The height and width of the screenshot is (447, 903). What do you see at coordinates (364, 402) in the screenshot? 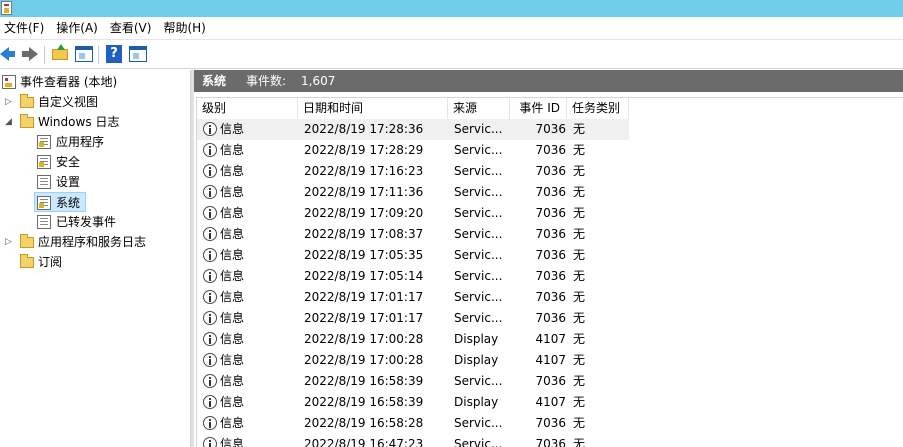
I see `cell-datetime: 2022/8/19 16:58:39` at bounding box center [364, 402].